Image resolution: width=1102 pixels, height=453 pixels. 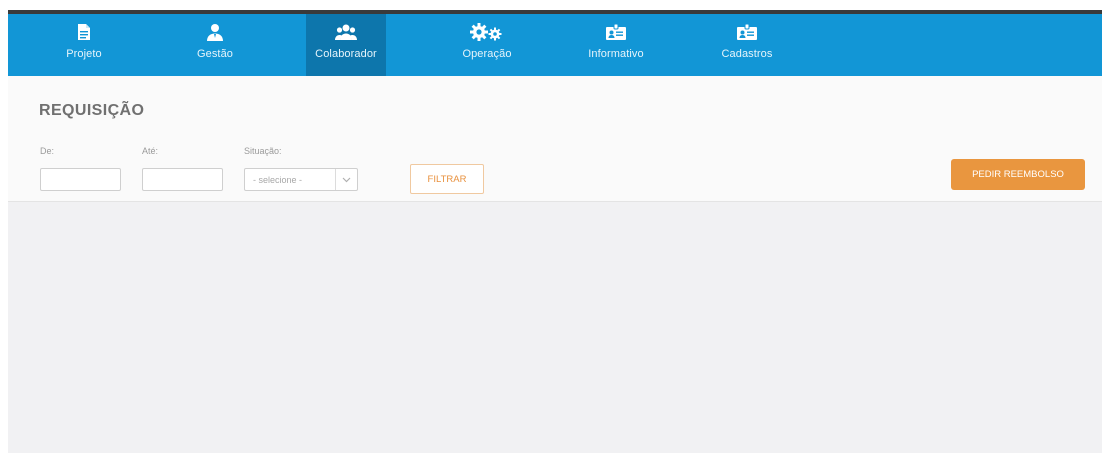 I want to click on nav-item-gestao: Gestão, so click(x=215, y=45).